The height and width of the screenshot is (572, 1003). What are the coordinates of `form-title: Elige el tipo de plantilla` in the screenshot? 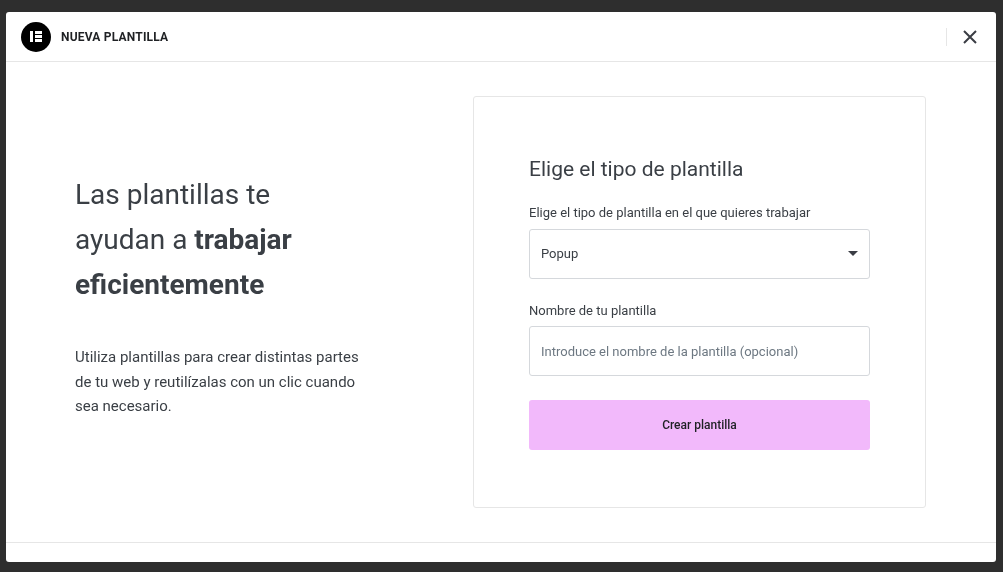 It's located at (637, 169).